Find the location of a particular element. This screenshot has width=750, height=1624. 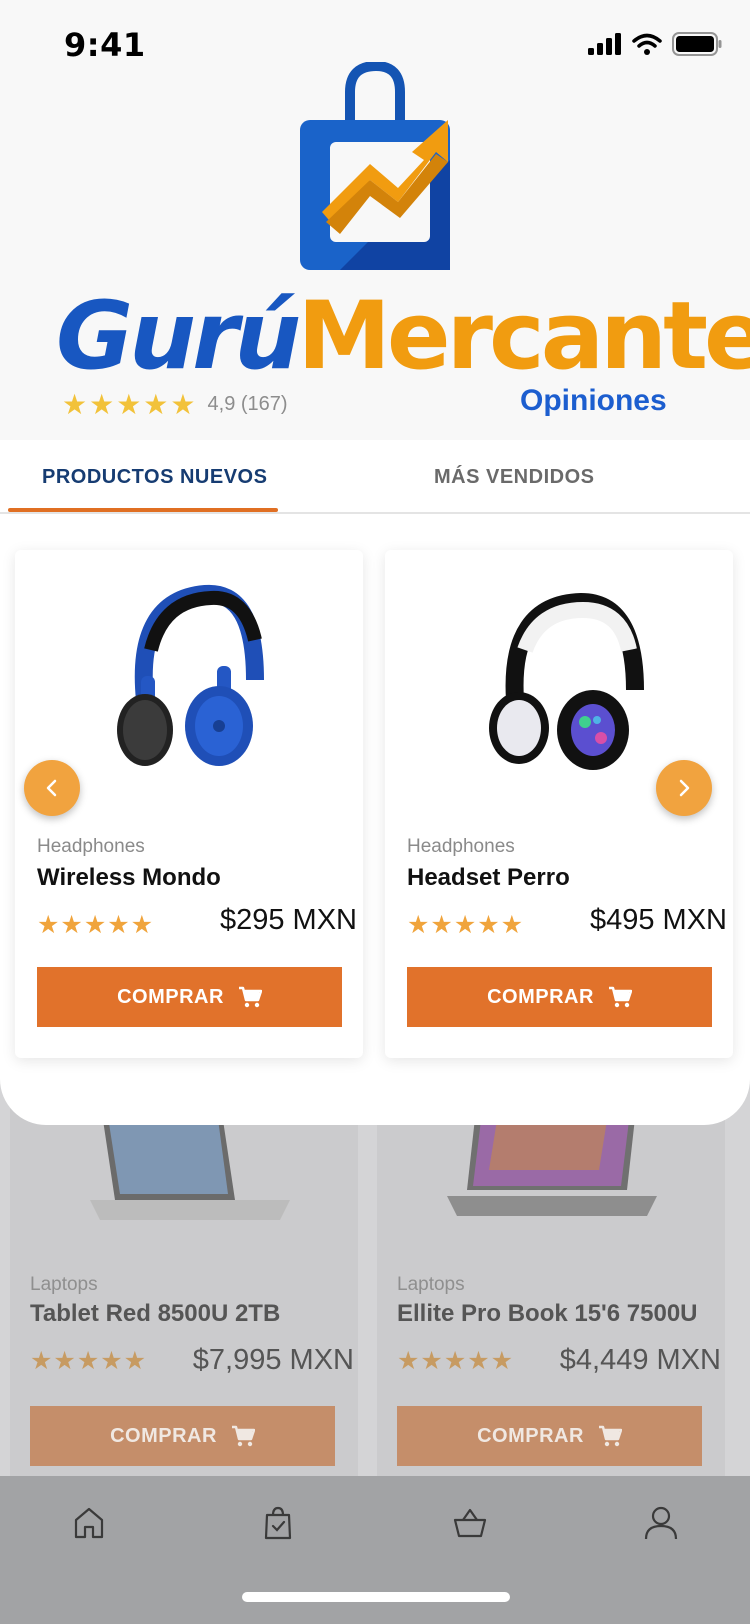

product-name: Tablet Red 8500U 2TB is located at coordinates (155, 1314).